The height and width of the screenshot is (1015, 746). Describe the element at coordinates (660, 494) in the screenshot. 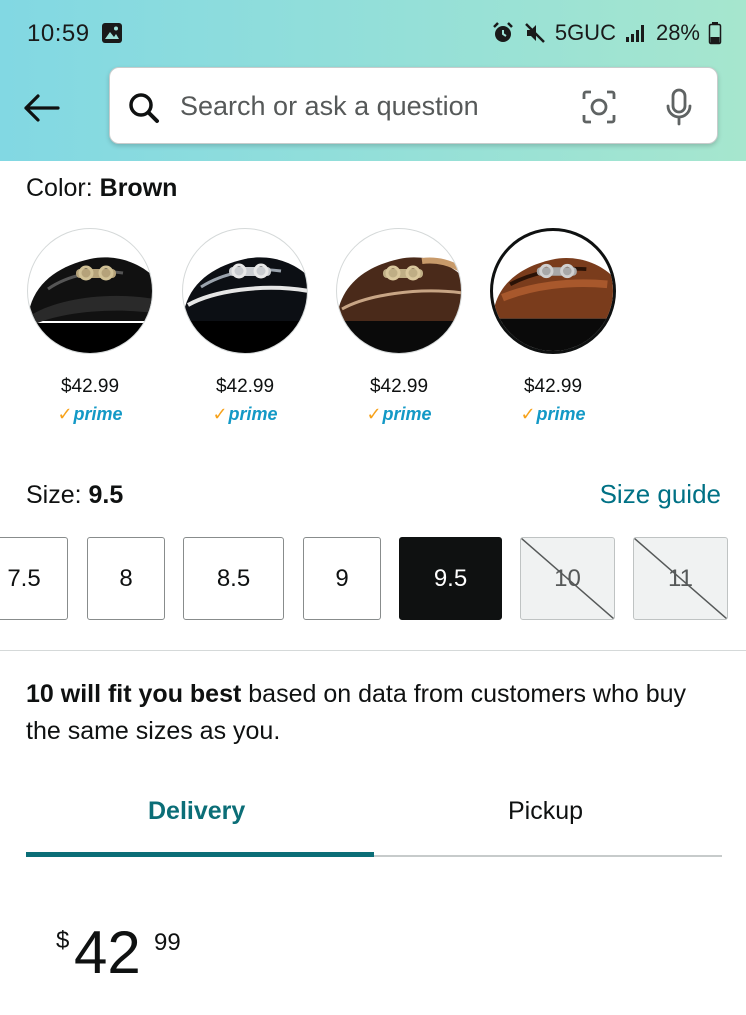

I see `size-guide-link: Size guide` at that location.